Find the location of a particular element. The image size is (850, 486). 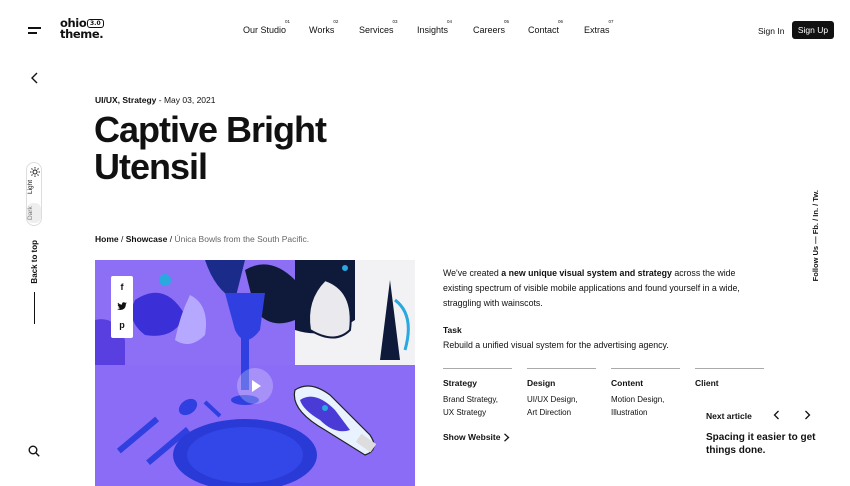

theme-toggle: Light Dark is located at coordinates (34, 194).